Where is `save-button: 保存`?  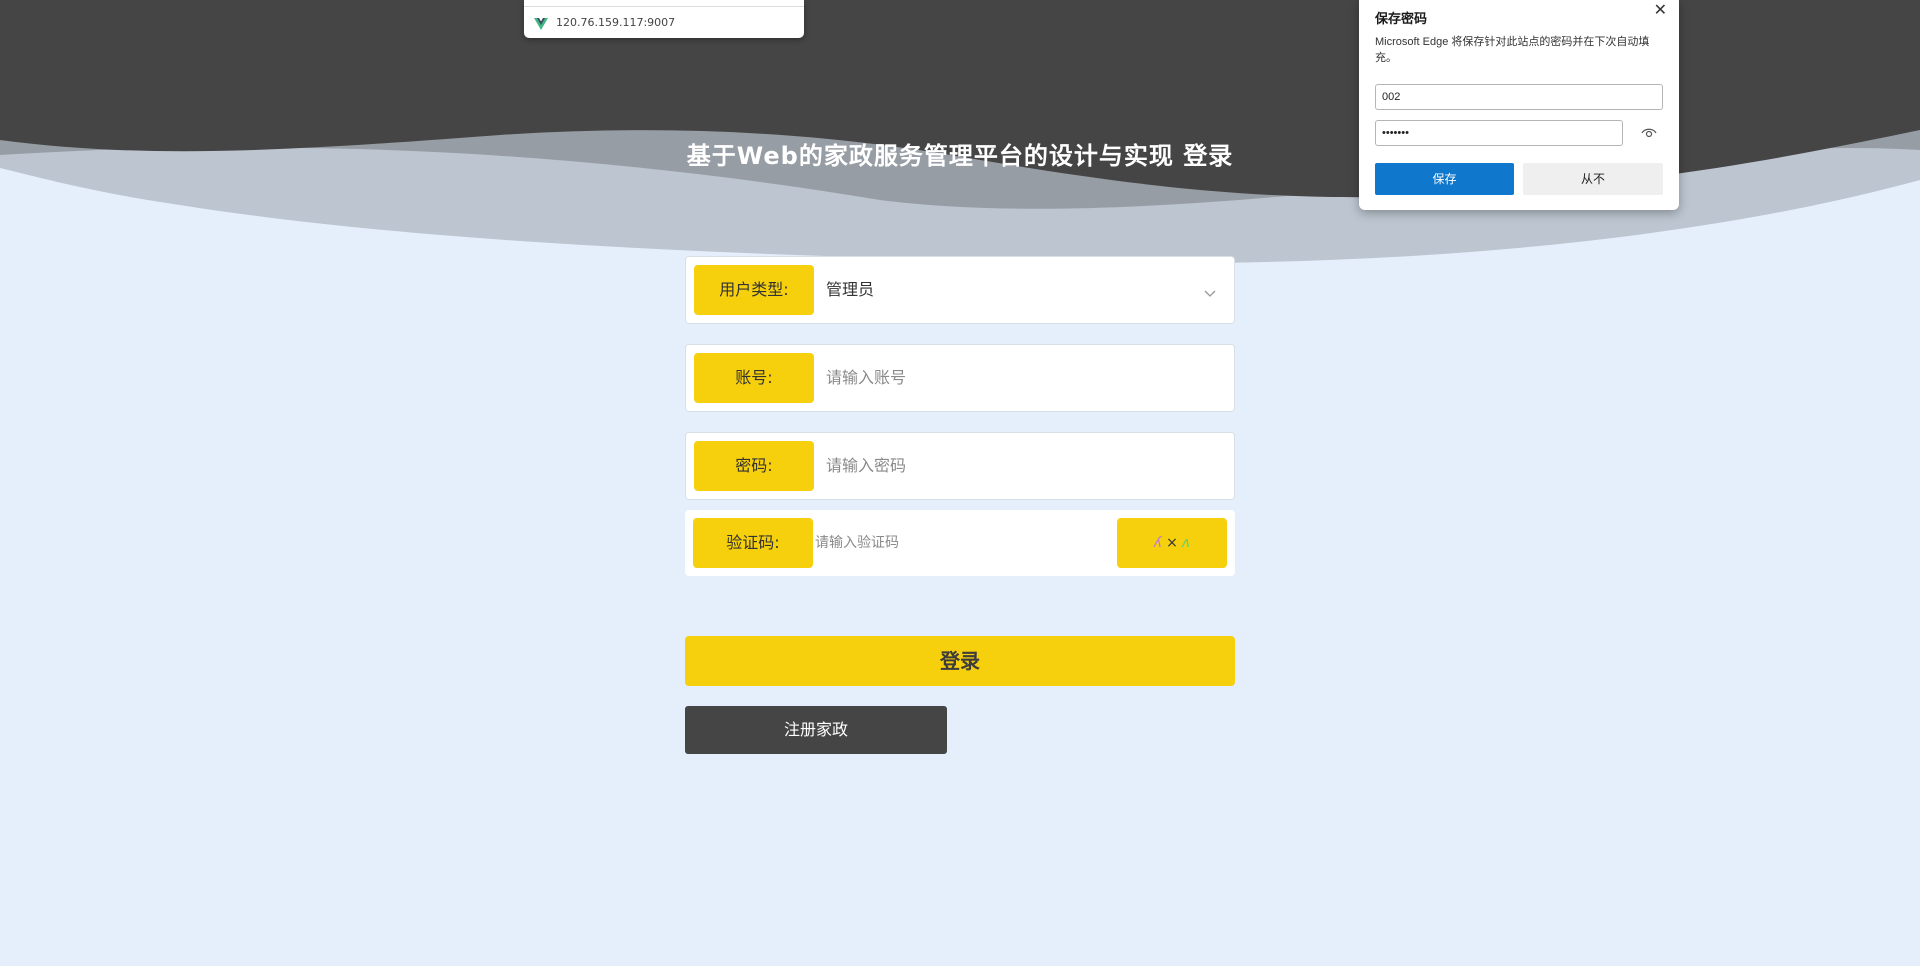 save-button: 保存 is located at coordinates (1444, 179).